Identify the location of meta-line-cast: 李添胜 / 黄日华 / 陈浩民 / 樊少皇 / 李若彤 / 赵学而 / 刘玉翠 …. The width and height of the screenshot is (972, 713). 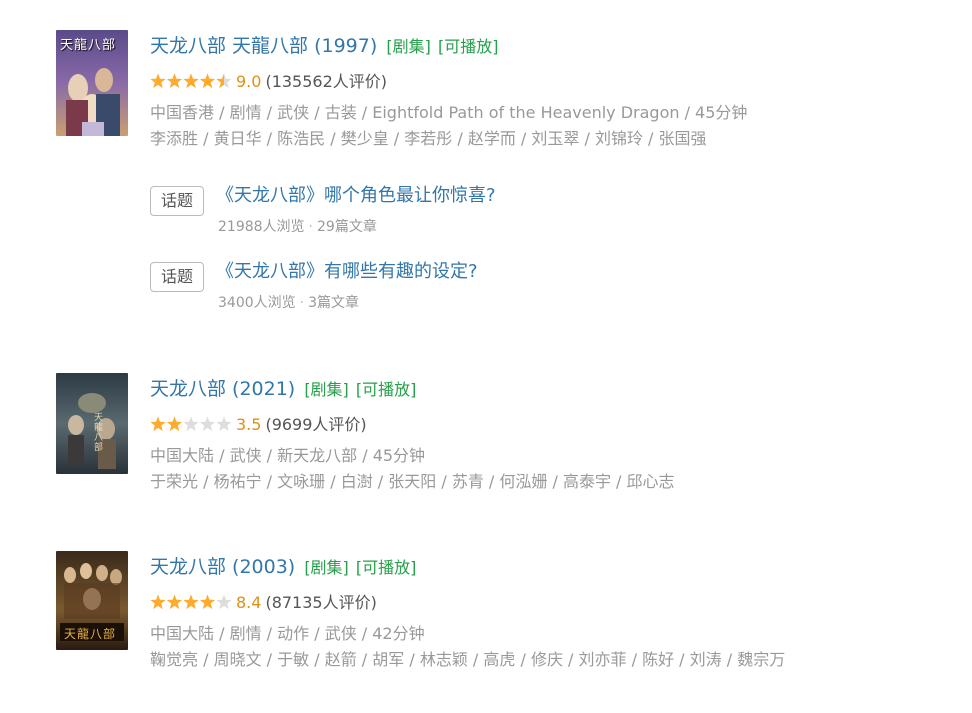
(428, 138).